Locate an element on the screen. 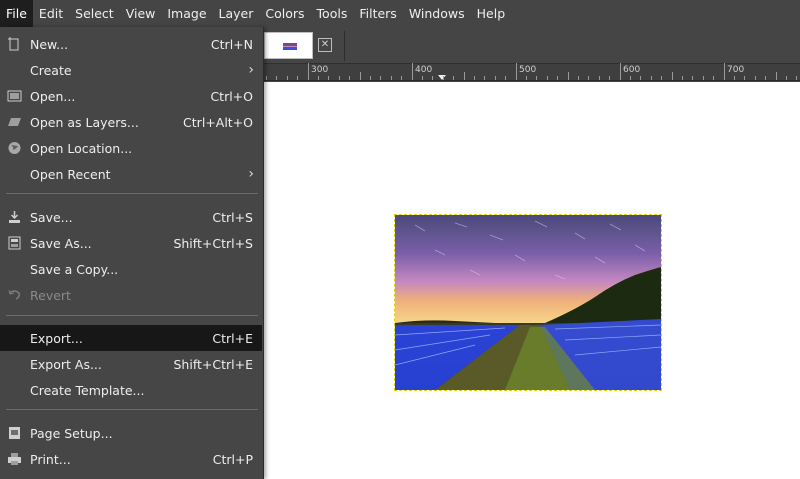 Image resolution: width=800 pixels, height=479 pixels. menu-item-create: Create › is located at coordinates (131, 70).